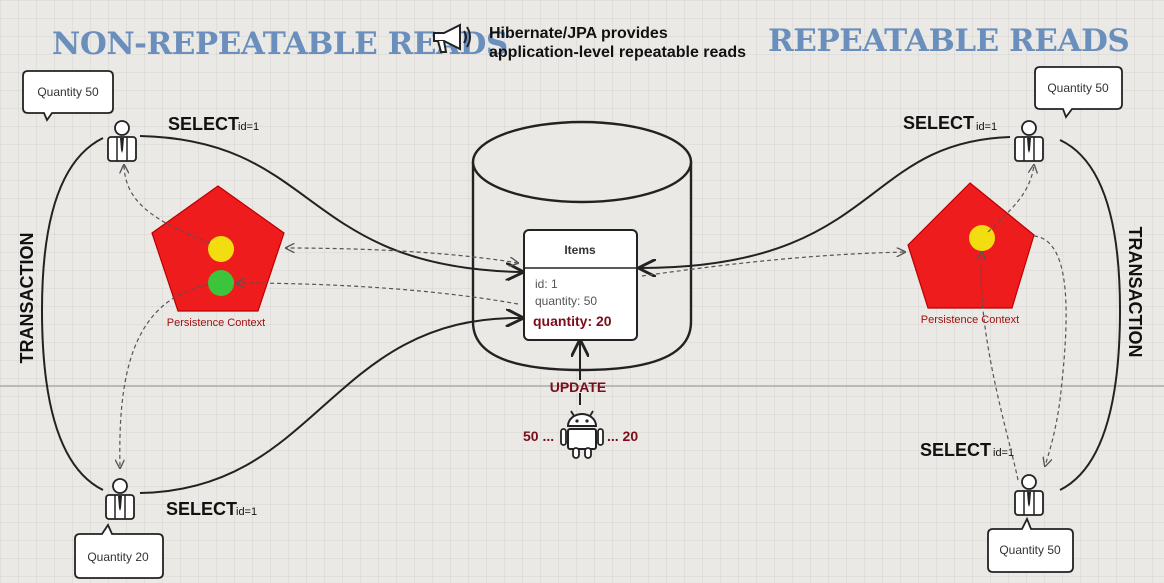 This screenshot has height=583, width=1164. What do you see at coordinates (248, 127) in the screenshot?
I see `left-select-top-id: id=1` at bounding box center [248, 127].